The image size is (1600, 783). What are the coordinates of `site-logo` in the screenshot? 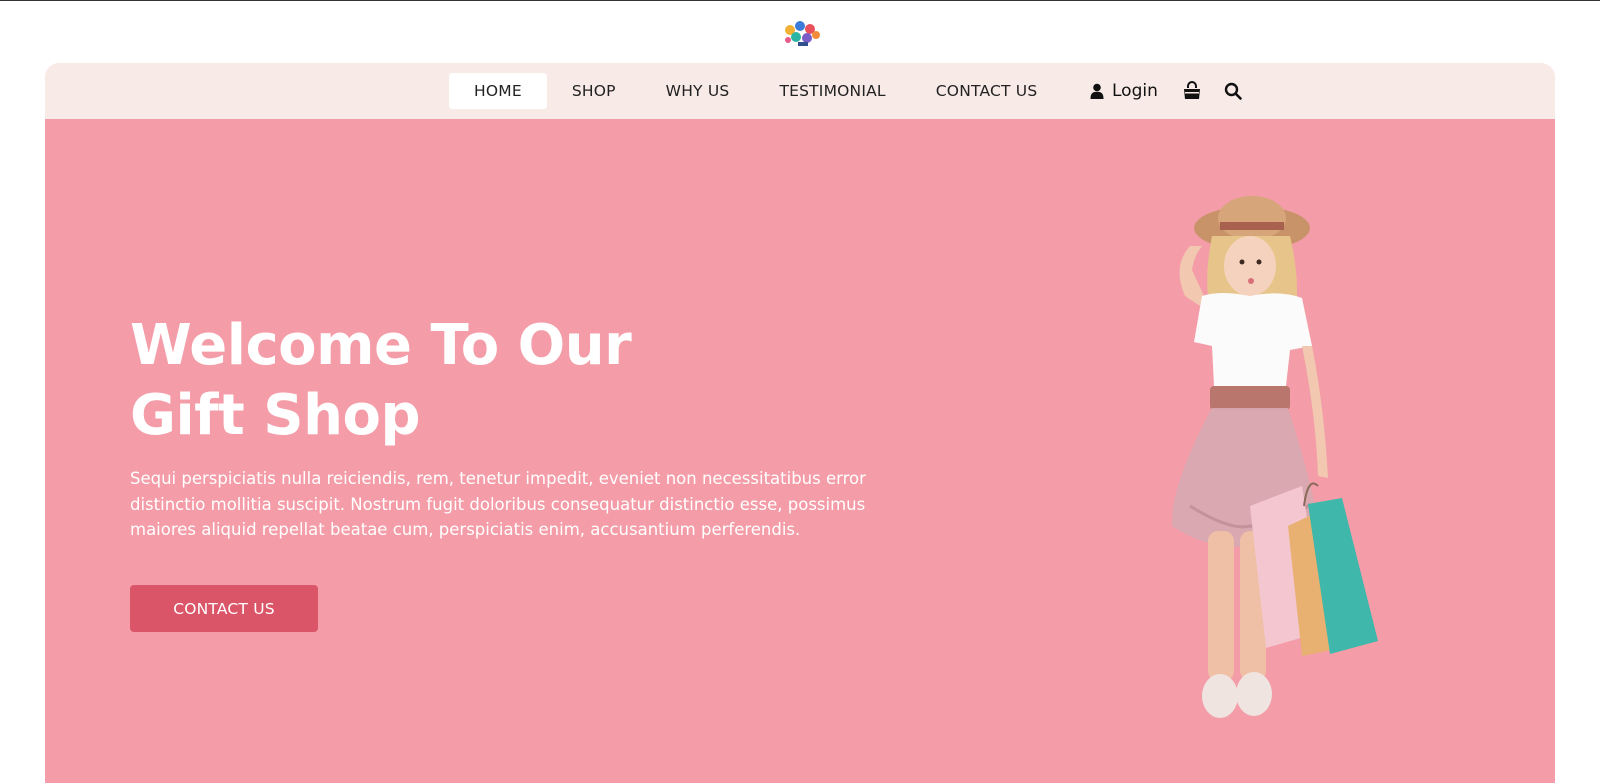 It's located at (802, 33).